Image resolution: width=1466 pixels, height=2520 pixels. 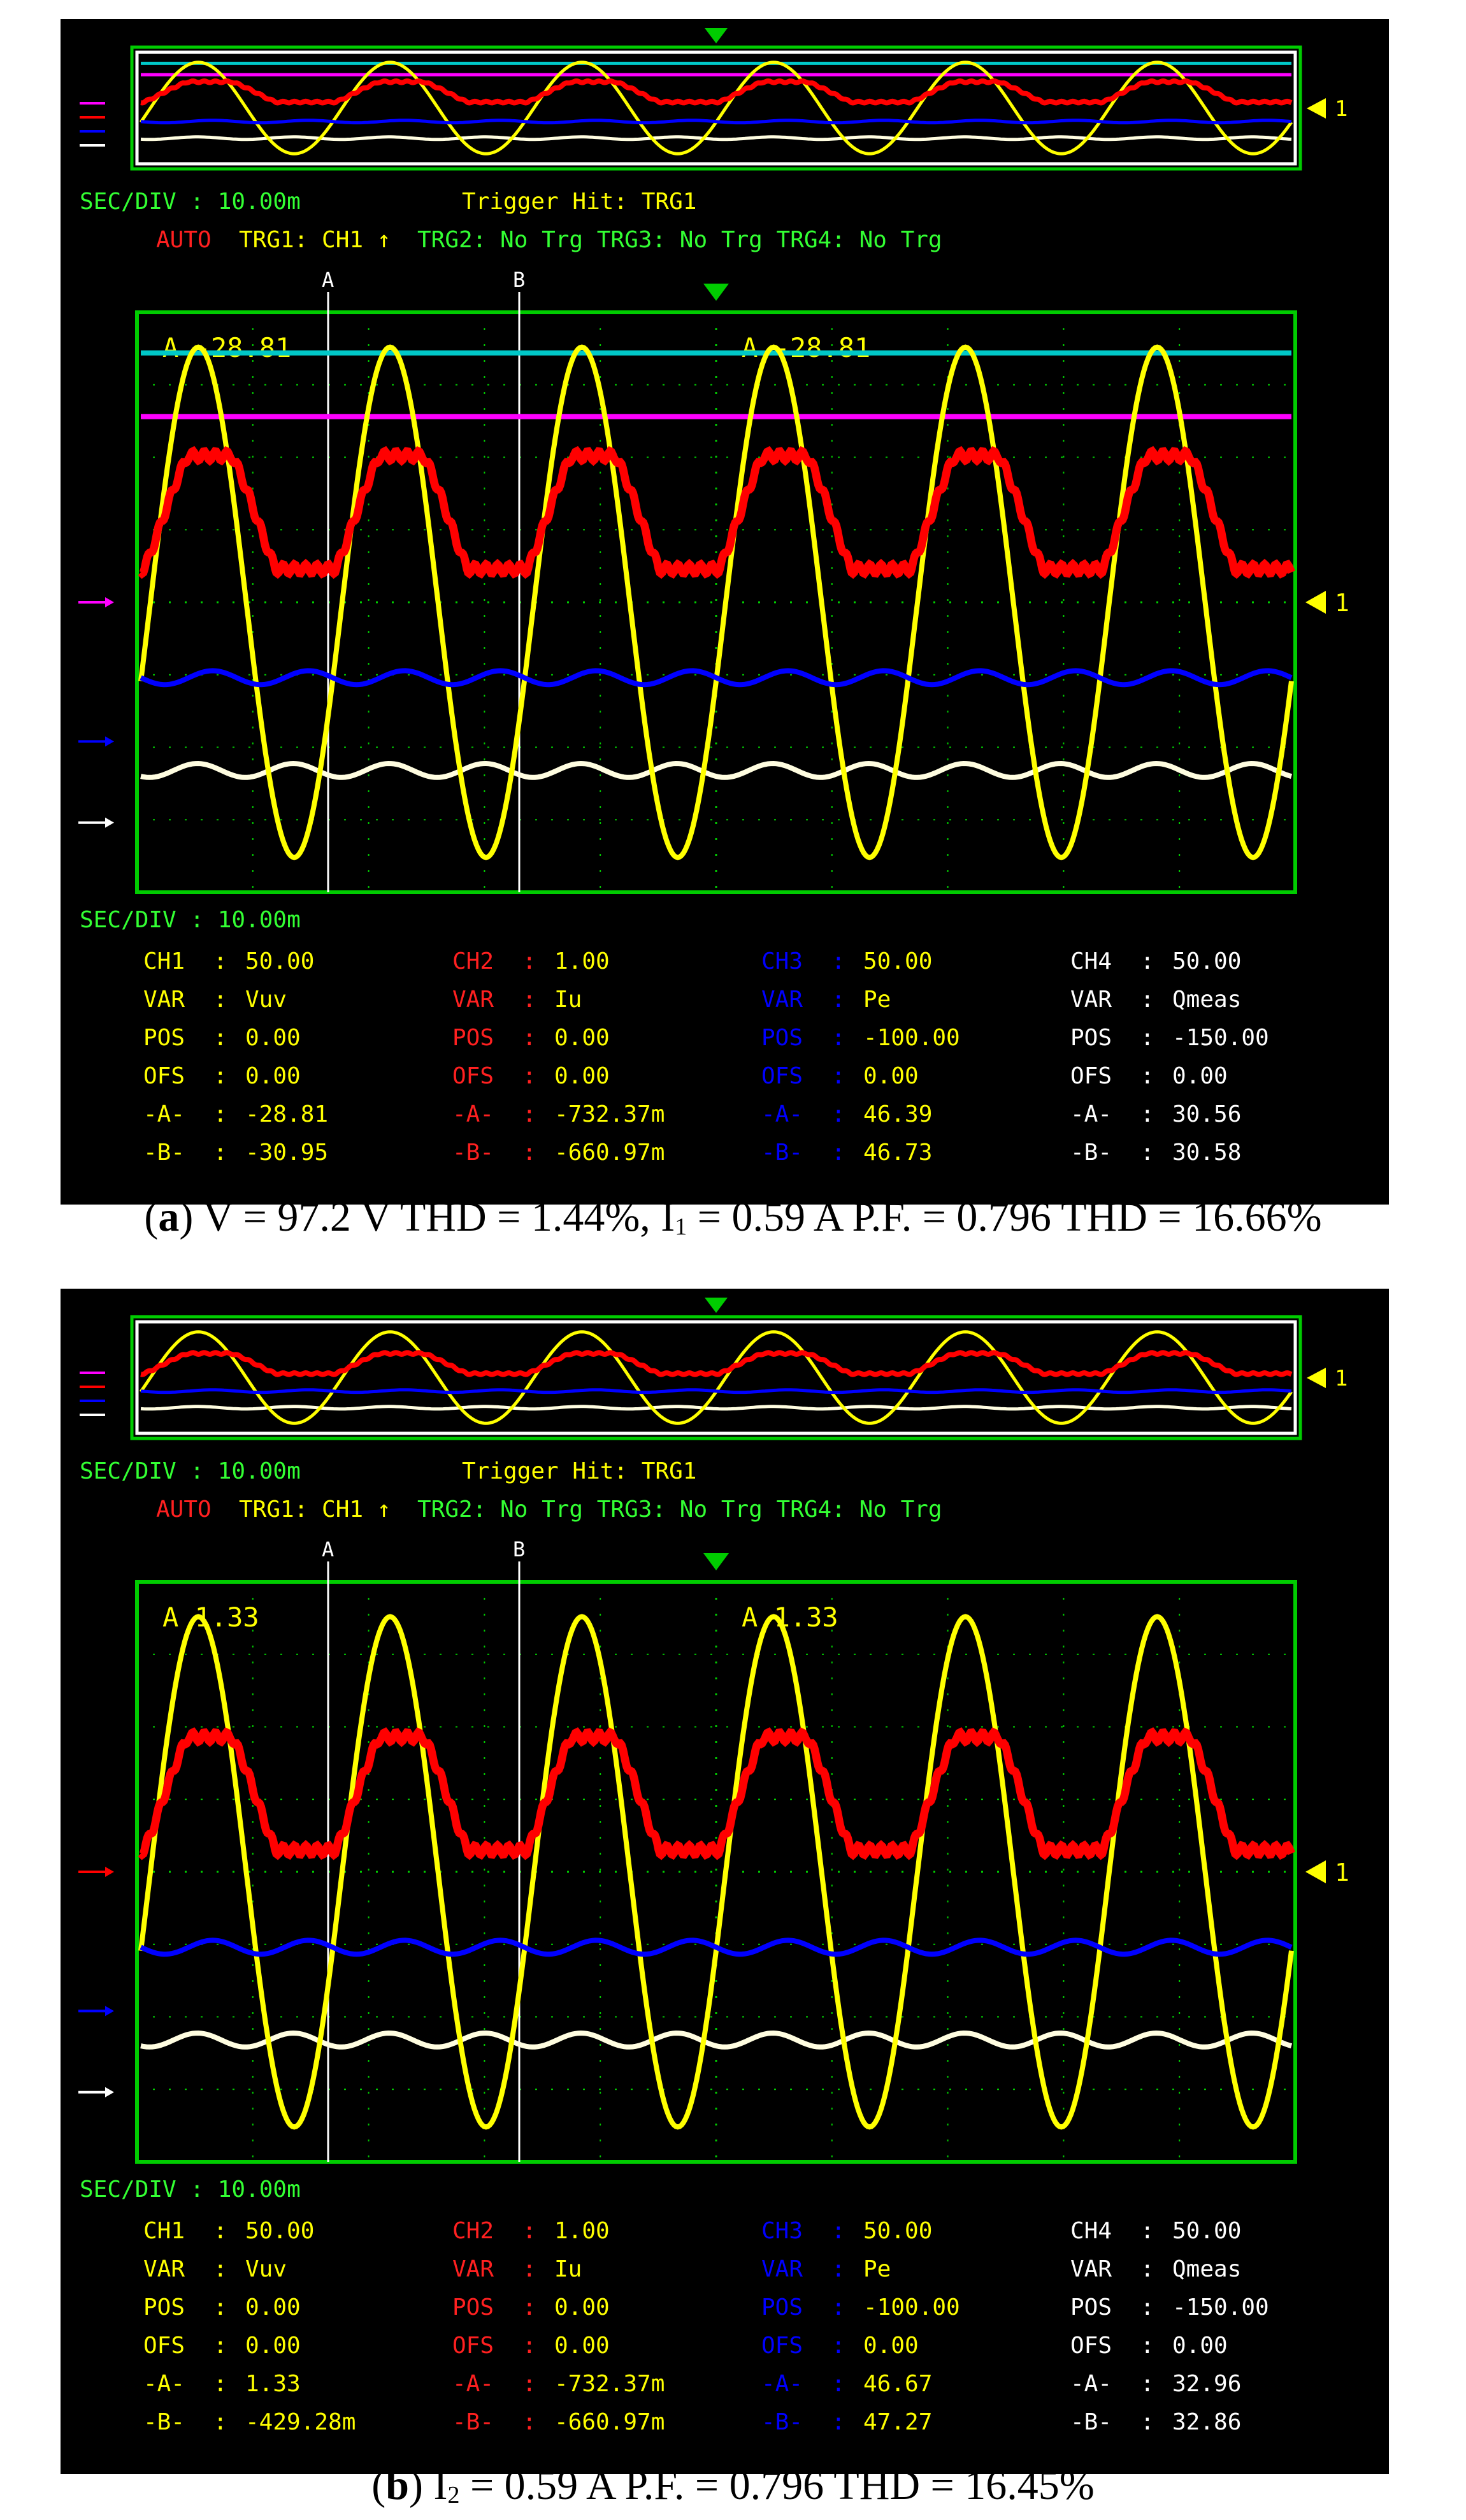 I want to click on cursor-a-label: A, so click(x=328, y=1549).